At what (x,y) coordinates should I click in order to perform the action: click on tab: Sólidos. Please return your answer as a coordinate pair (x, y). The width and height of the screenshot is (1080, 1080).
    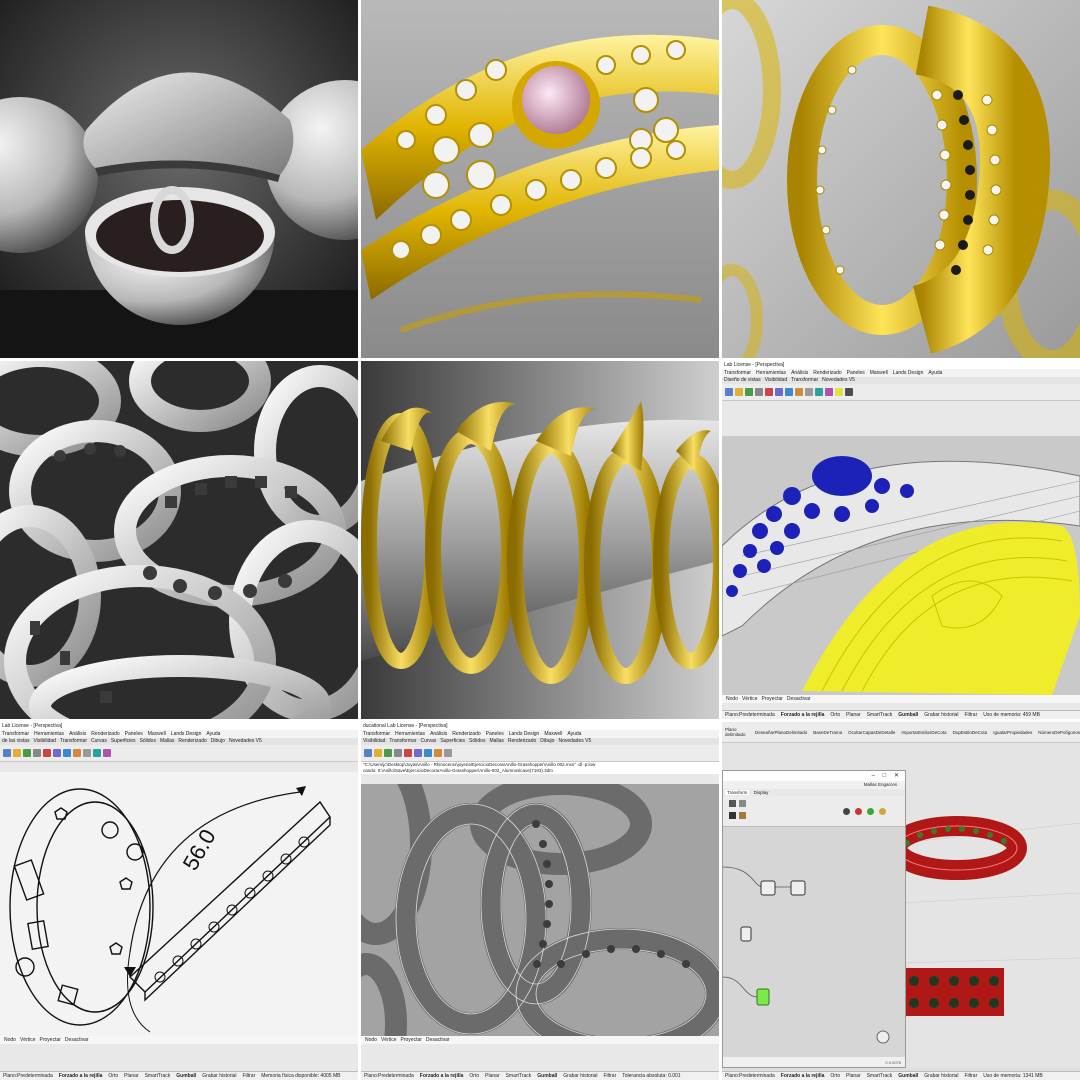
    Looking at the image, I should click on (477, 741).